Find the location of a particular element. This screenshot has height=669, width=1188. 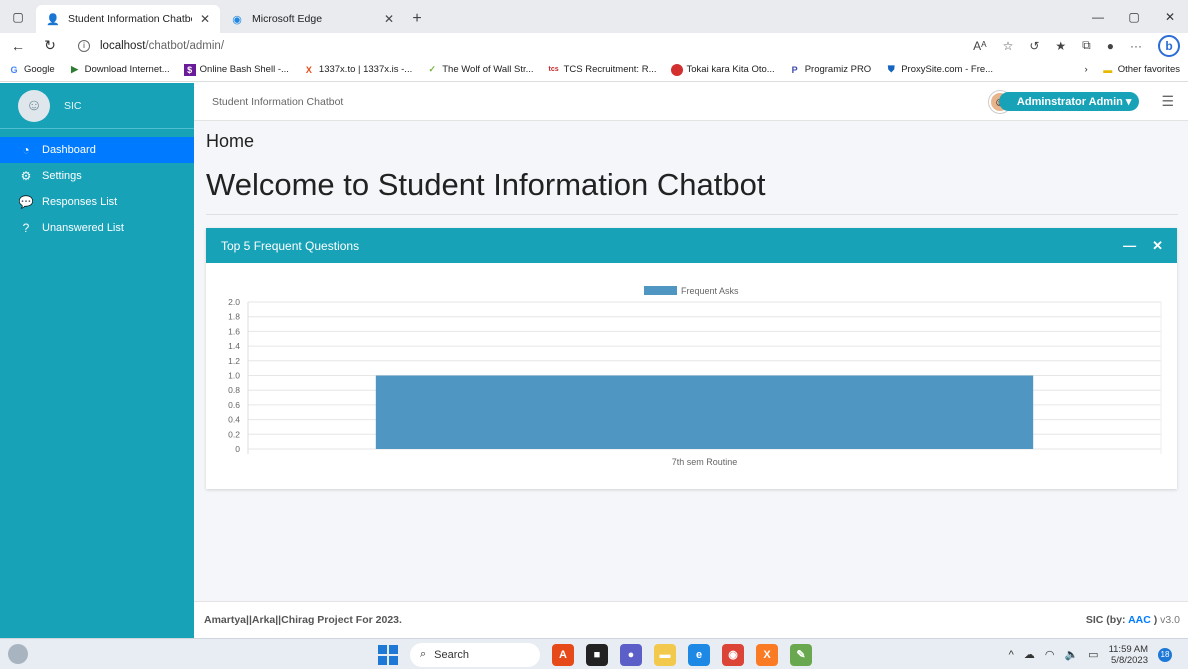

collections-icon: ⧉ is located at coordinates (1086, 45).